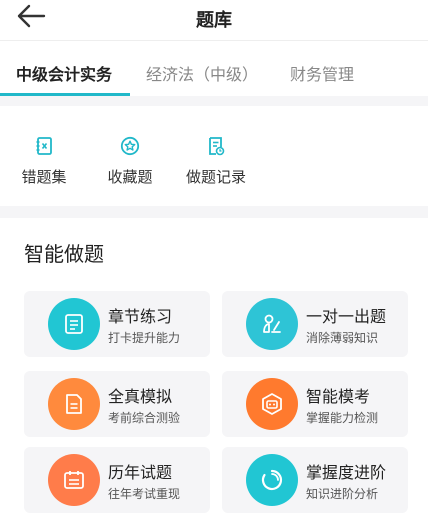  What do you see at coordinates (338, 396) in the screenshot?
I see `card-title: 智能模考` at bounding box center [338, 396].